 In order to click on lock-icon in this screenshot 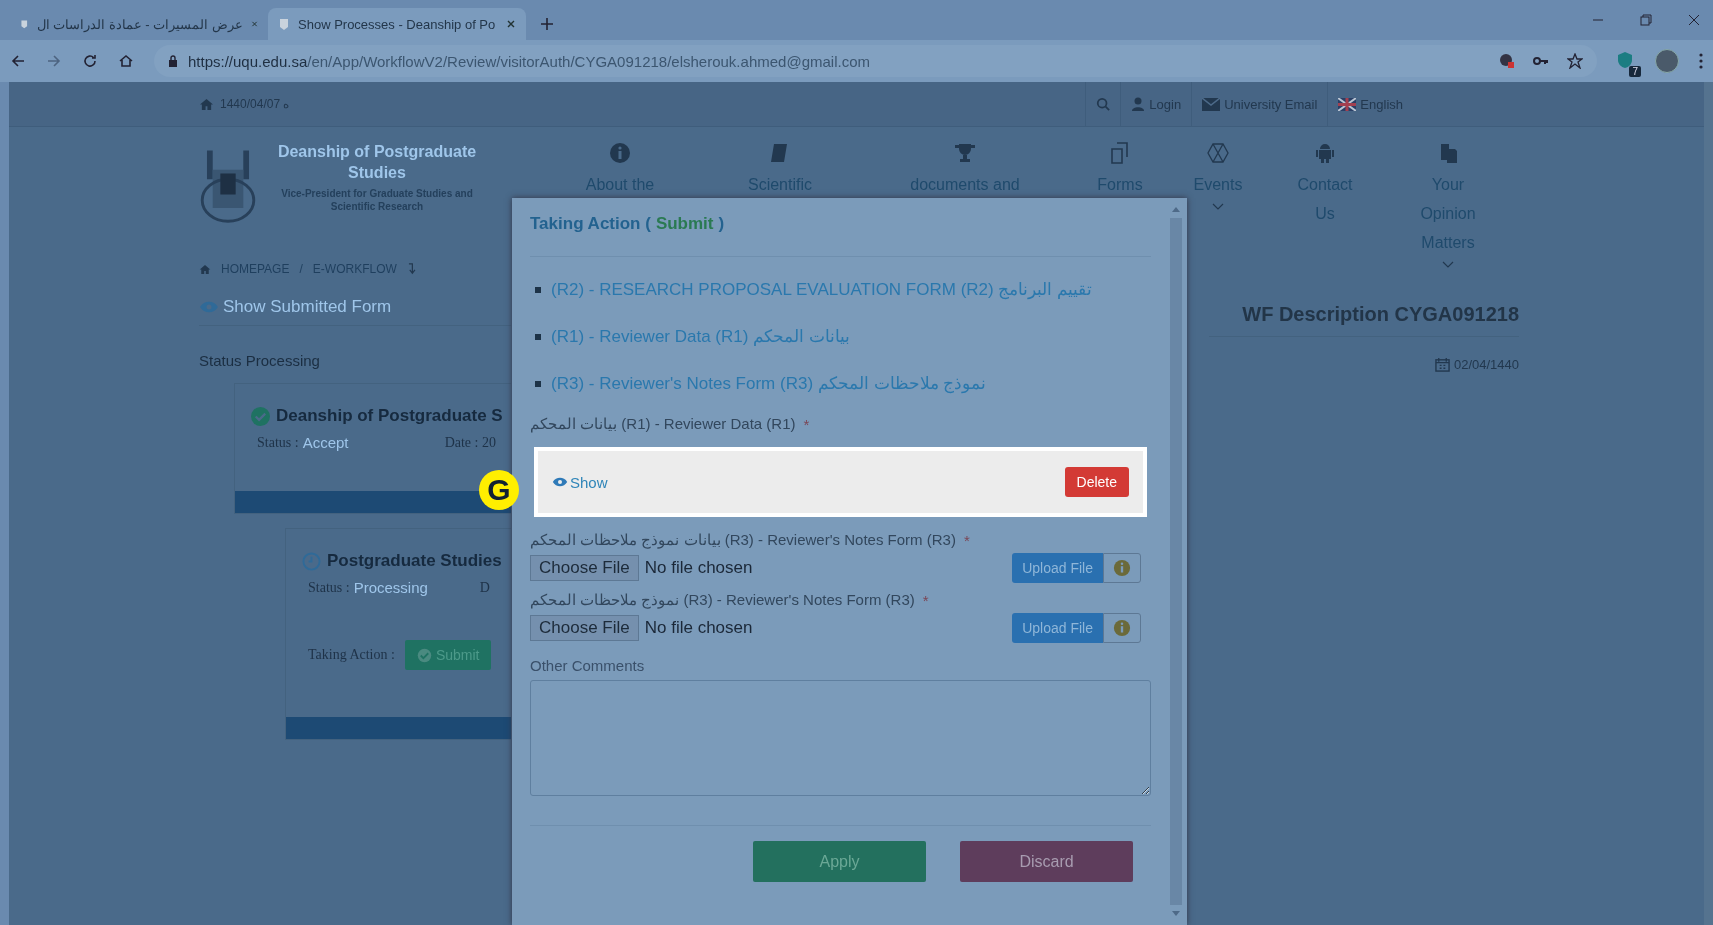, I will do `click(173, 61)`.